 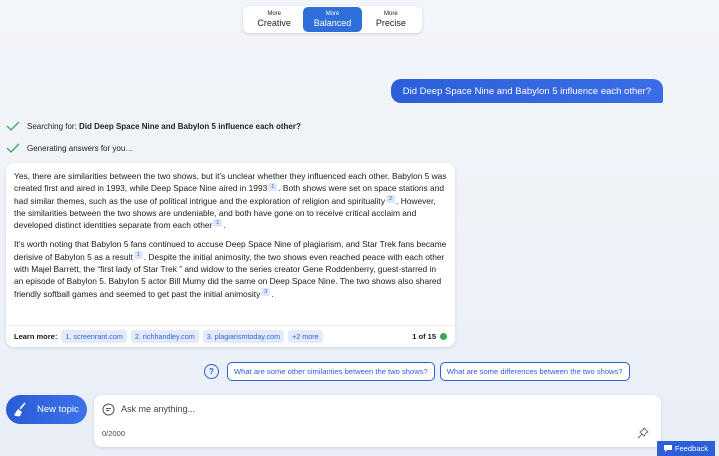 I want to click on feedback-label: Feedback, so click(x=691, y=448).